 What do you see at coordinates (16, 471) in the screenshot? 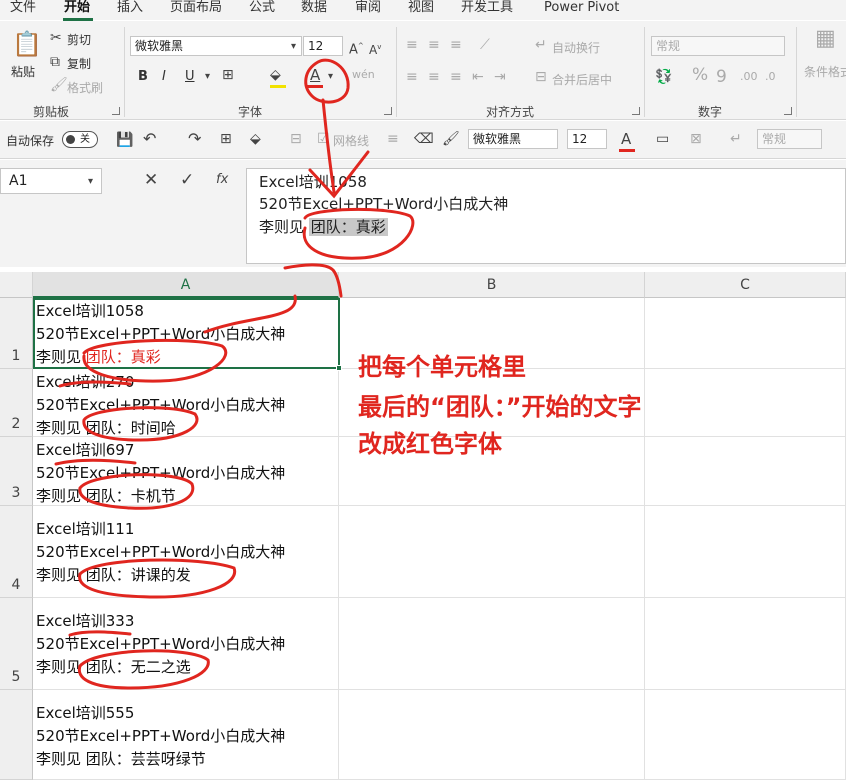
I see `row-header: 3` at bounding box center [16, 471].